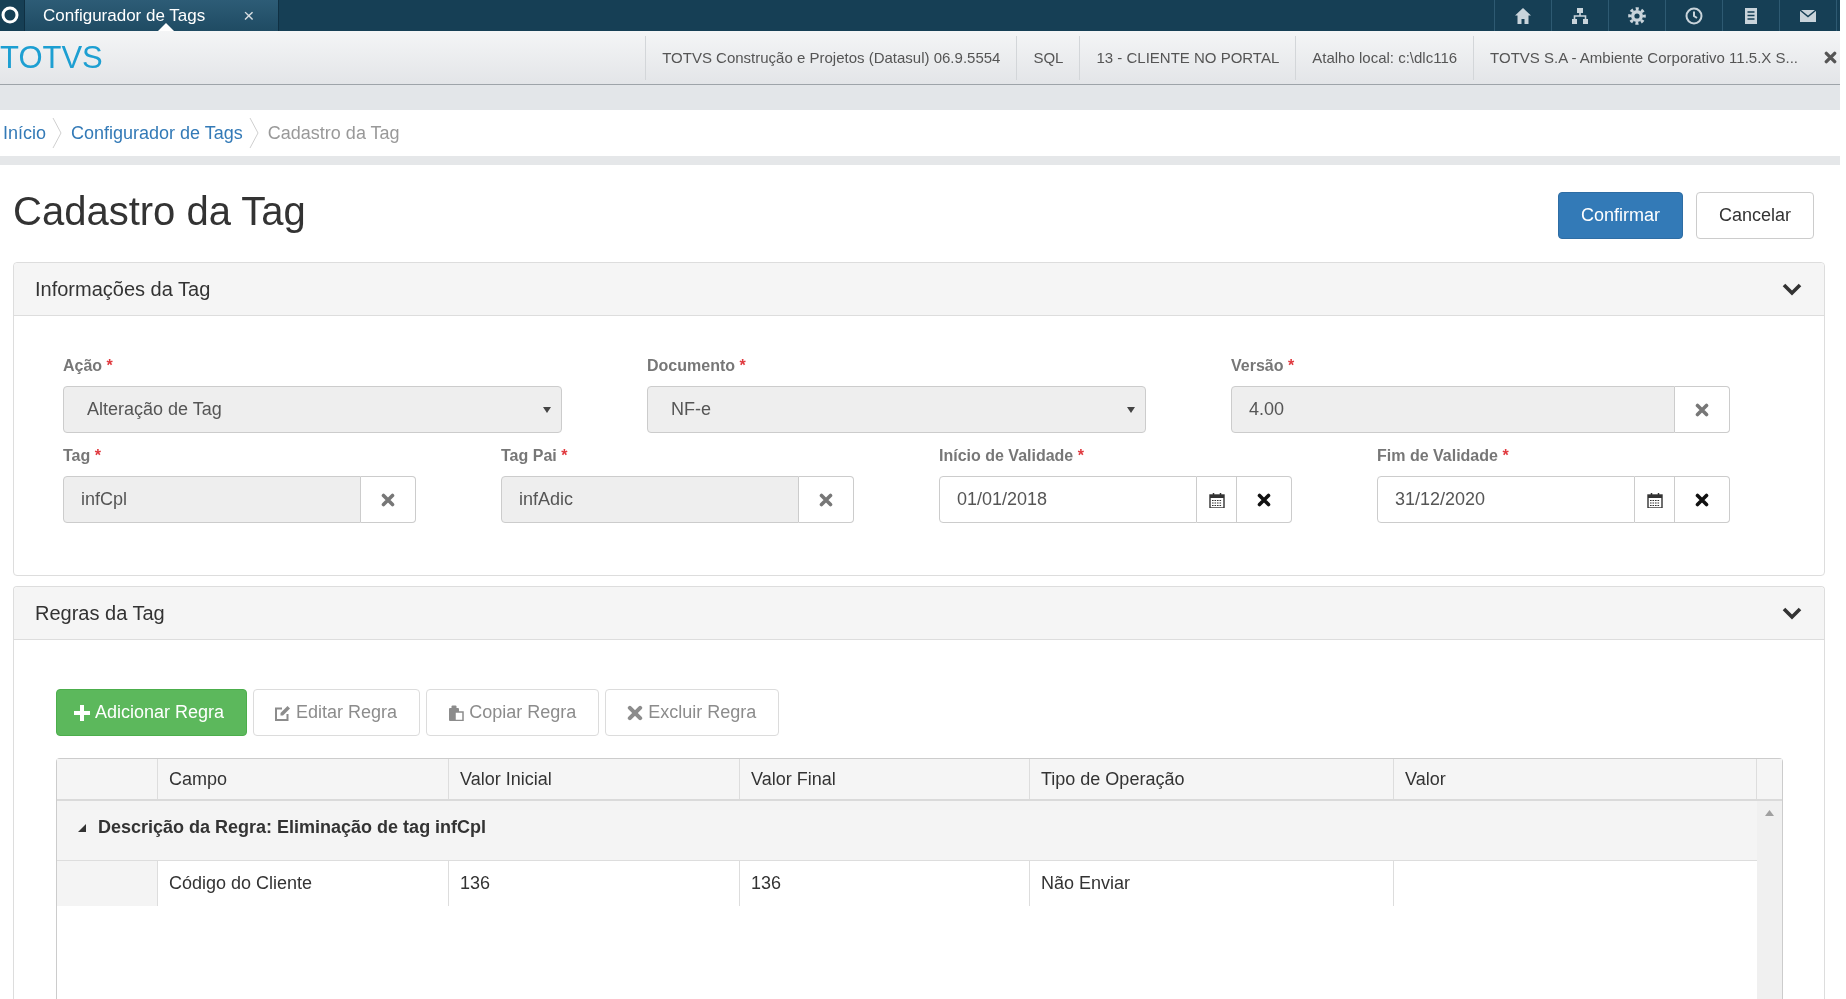  What do you see at coordinates (51, 57) in the screenshot?
I see `logo-text: TOTVS` at bounding box center [51, 57].